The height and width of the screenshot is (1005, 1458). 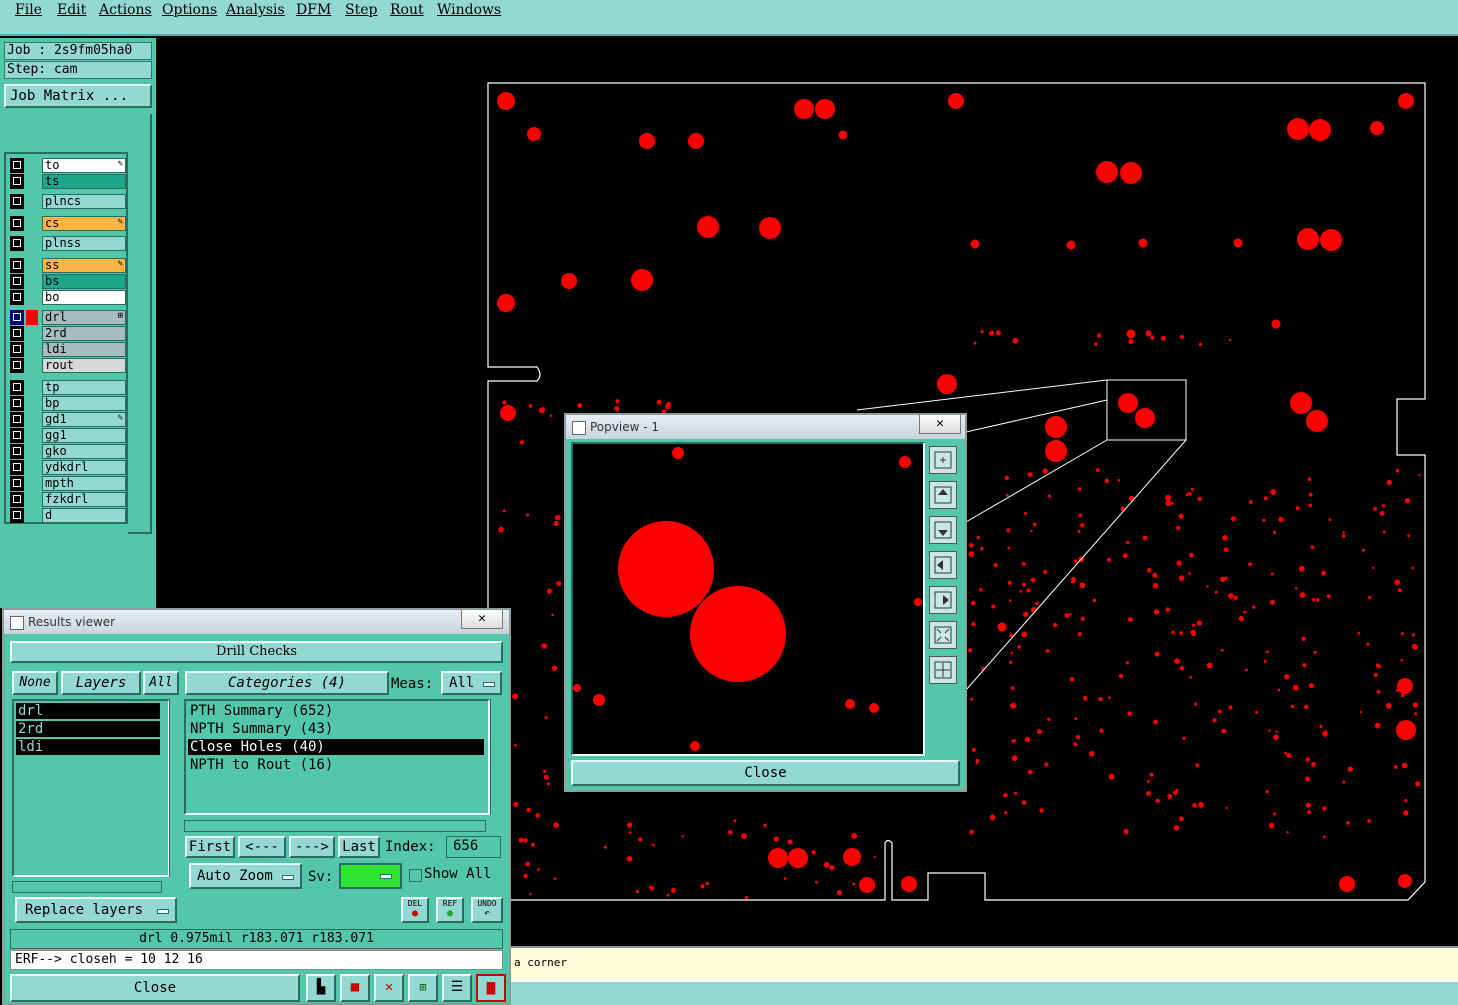 I want to click on pan-left-icon, so click(x=943, y=565).